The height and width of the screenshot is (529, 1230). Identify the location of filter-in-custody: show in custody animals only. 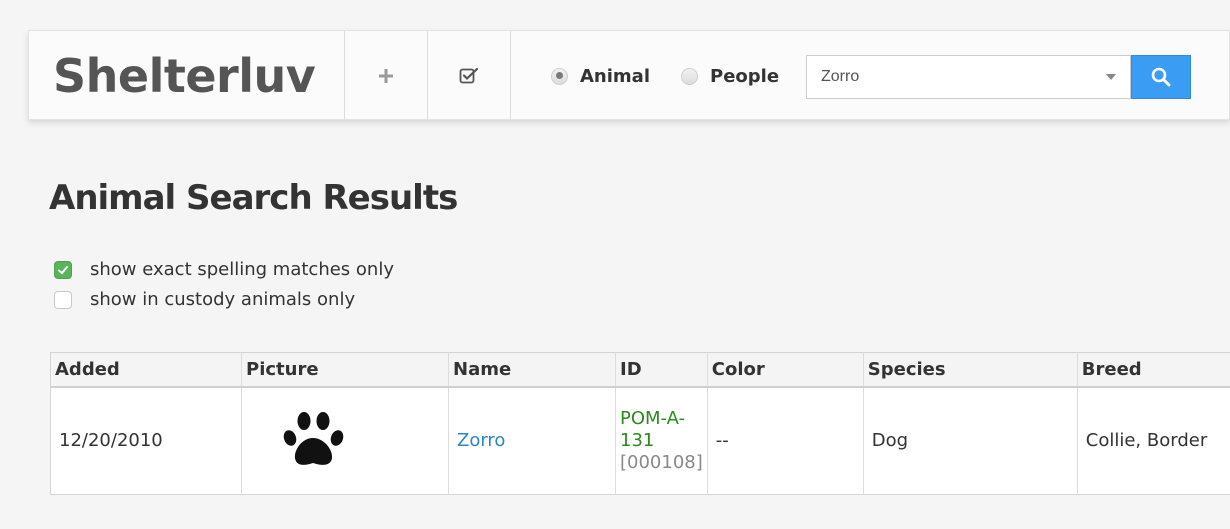
(204, 299).